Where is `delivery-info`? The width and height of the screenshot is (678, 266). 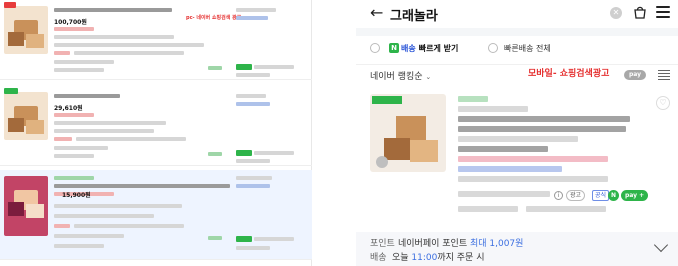 delivery-info is located at coordinates (510, 169).